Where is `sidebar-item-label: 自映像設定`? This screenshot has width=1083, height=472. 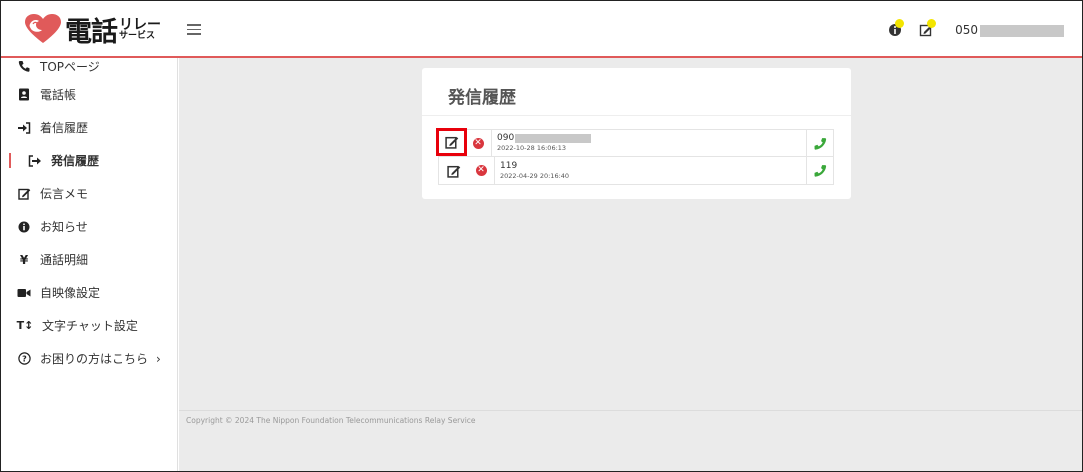
sidebar-item-label: 自映像設定 is located at coordinates (70, 293).